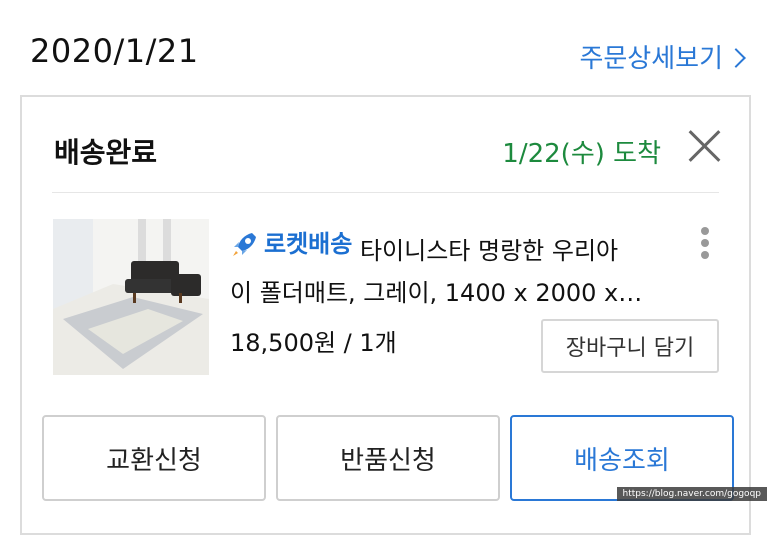 This screenshot has height=535, width=773. Describe the element at coordinates (131, 297) in the screenshot. I see `product-thumbnail` at that location.